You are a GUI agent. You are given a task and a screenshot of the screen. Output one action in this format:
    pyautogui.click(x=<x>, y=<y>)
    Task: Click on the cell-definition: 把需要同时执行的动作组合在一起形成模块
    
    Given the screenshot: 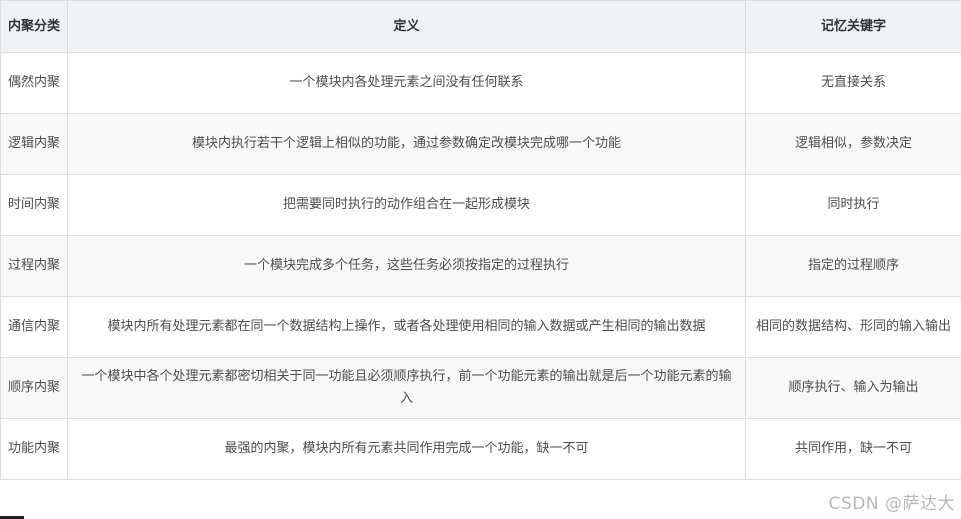 What is the action you would take?
    pyautogui.click(x=406, y=205)
    